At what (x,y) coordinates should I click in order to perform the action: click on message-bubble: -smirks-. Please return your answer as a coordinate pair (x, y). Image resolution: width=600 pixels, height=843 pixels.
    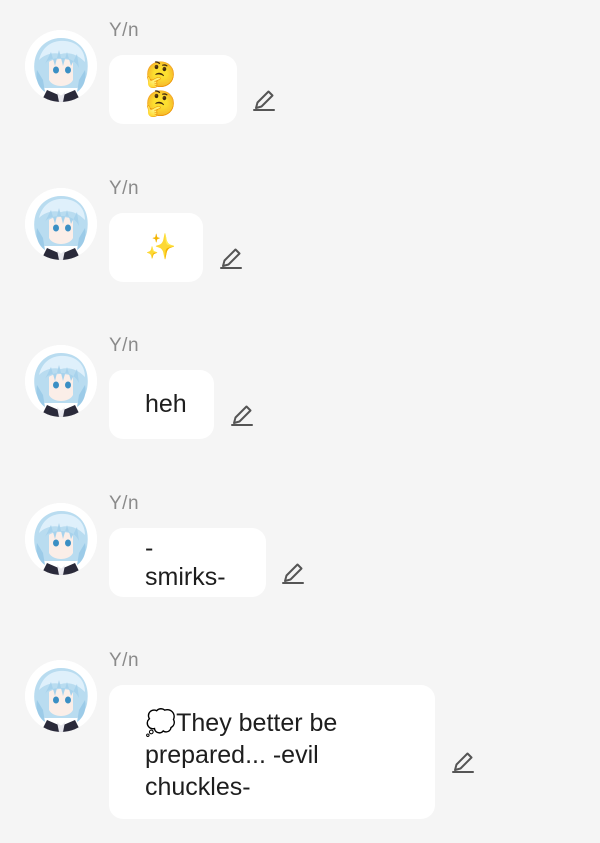
    Looking at the image, I should click on (187, 562).